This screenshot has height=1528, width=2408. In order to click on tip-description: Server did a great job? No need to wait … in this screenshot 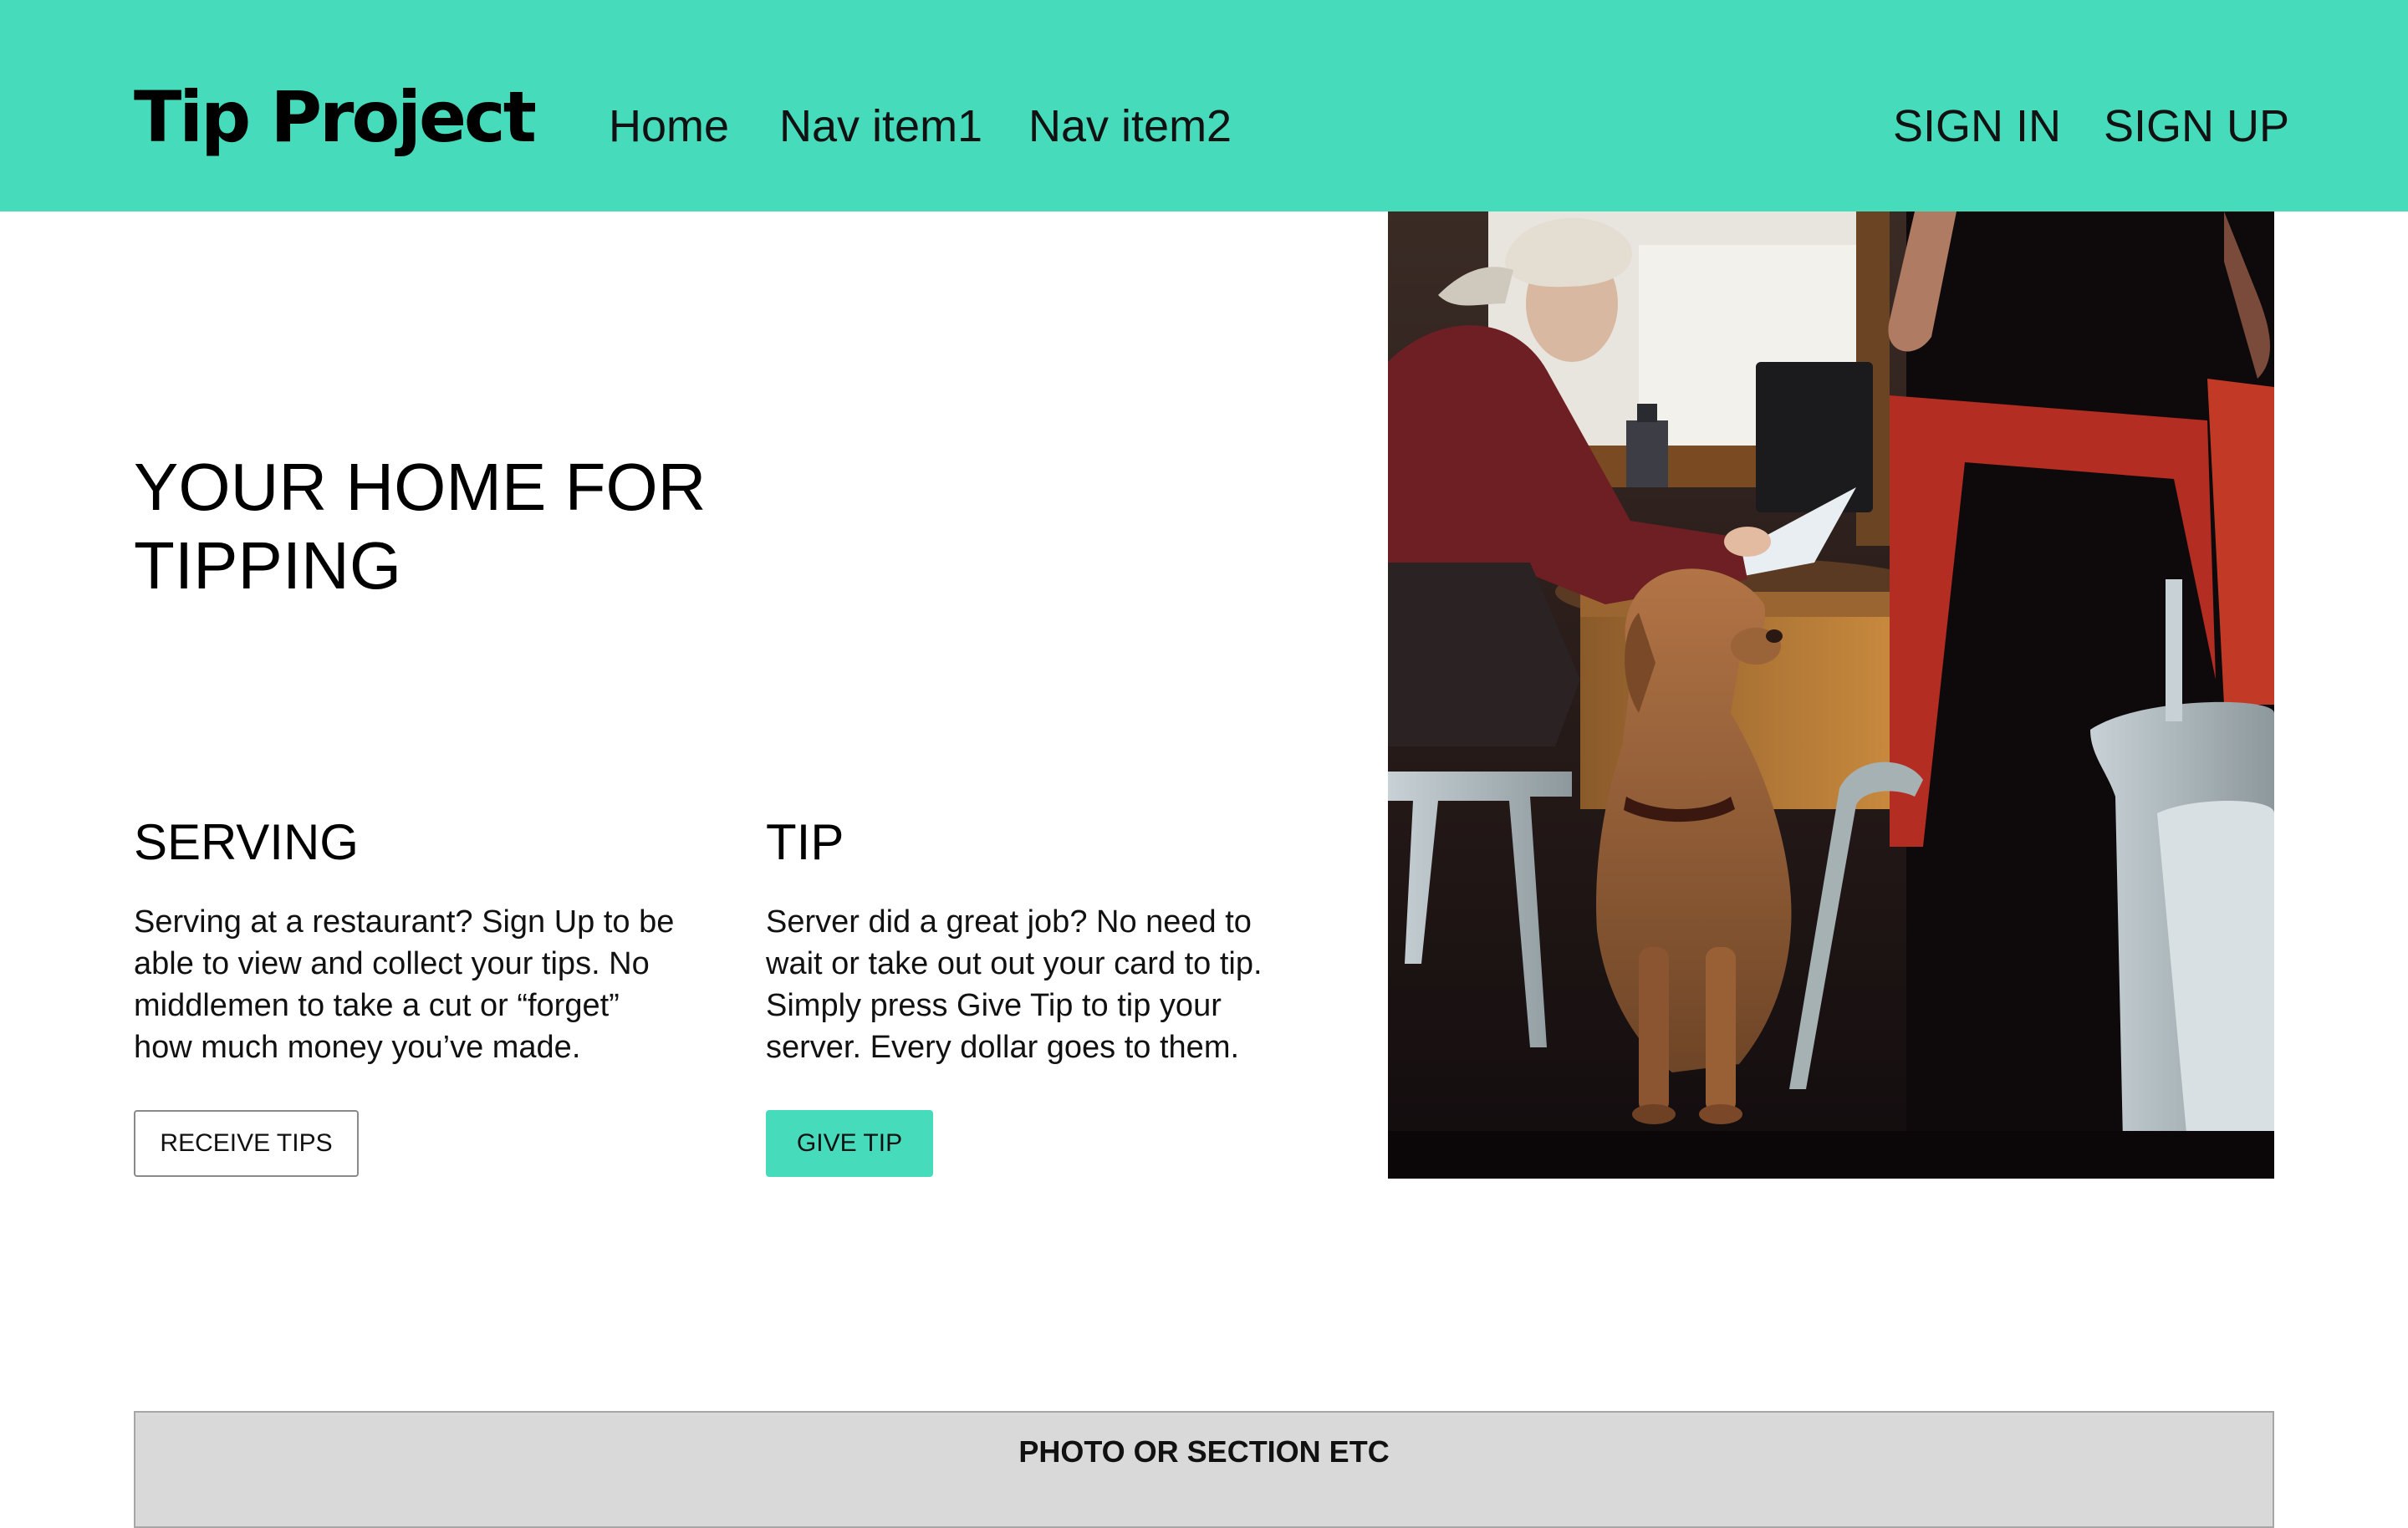, I will do `click(1015, 985)`.